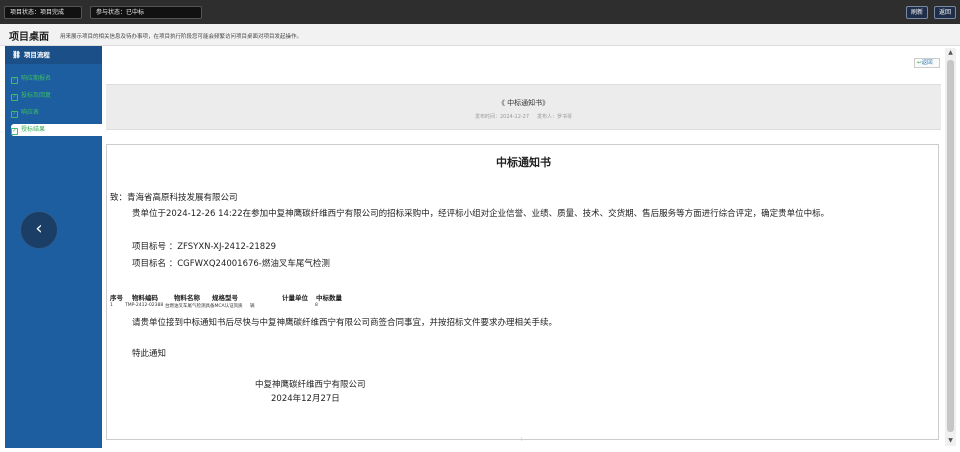 The height and width of the screenshot is (452, 960). What do you see at coordinates (917, 12) in the screenshot?
I see `refresh-button: 刷新` at bounding box center [917, 12].